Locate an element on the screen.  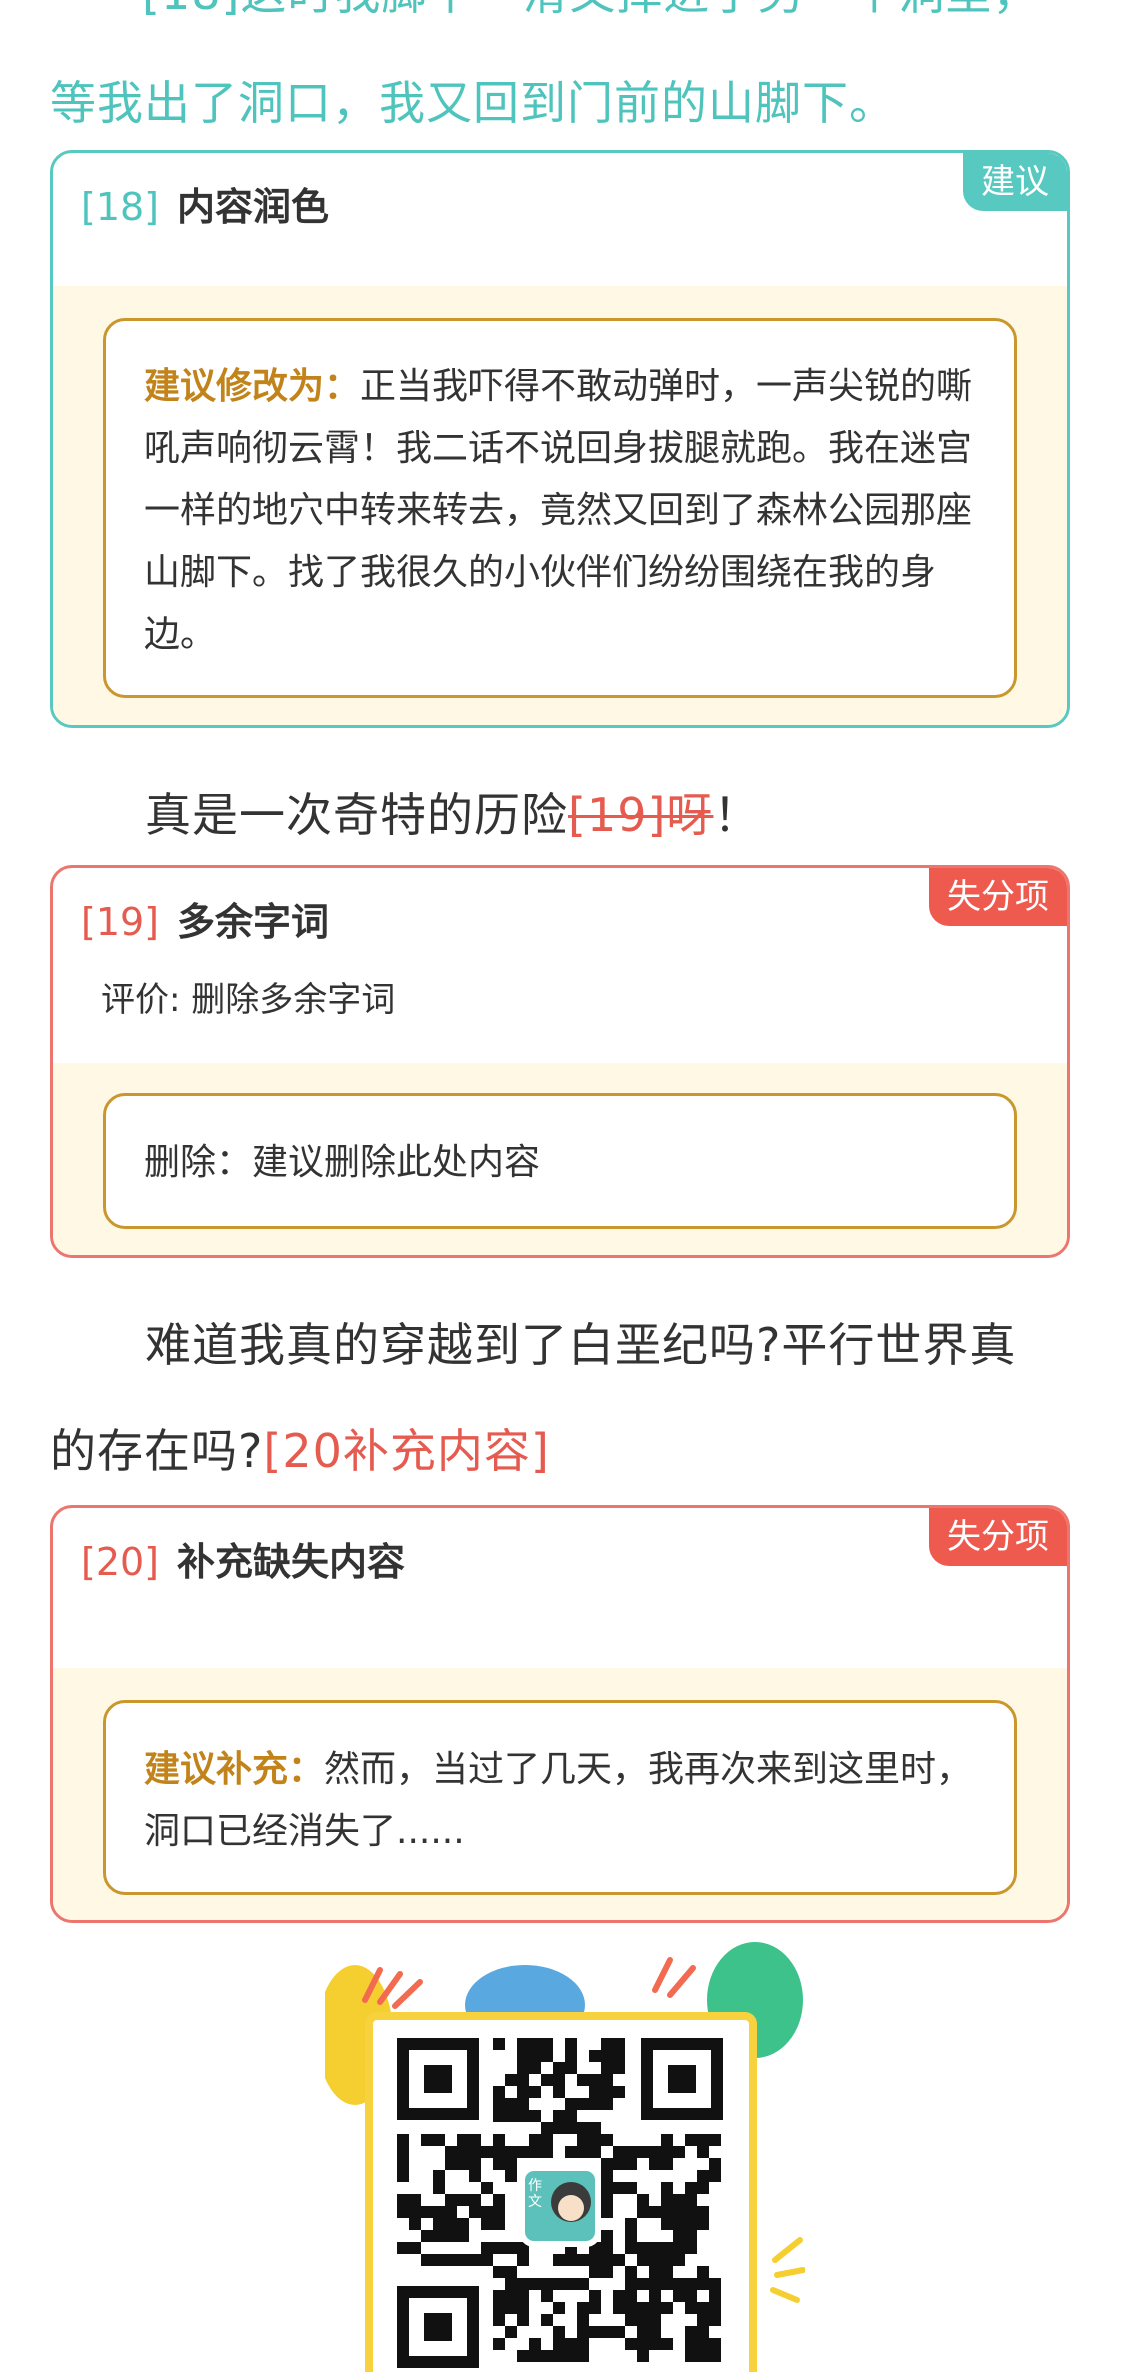
qr-code-area: 作文 is located at coordinates (561, 2158).